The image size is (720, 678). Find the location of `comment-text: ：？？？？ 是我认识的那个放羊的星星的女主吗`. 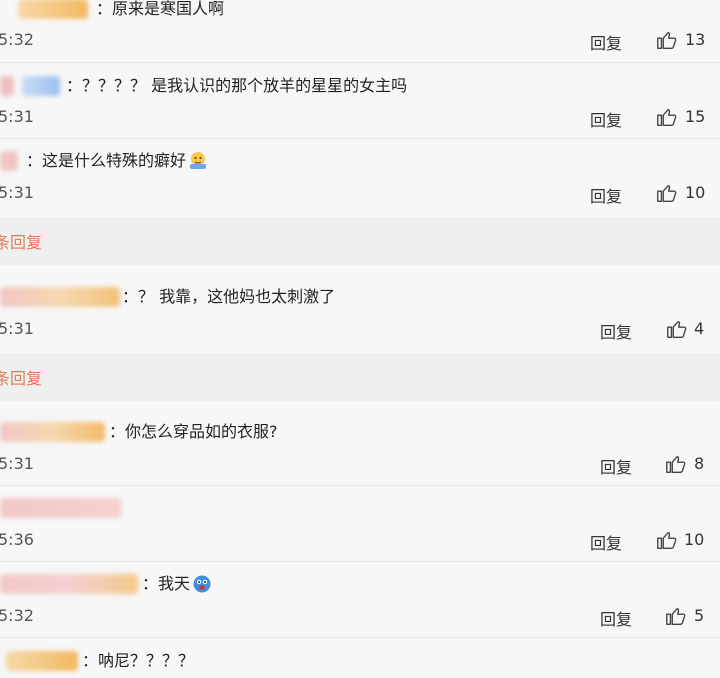

comment-text: ：？？？？ 是我认识的那个放羊的星星的女主吗 is located at coordinates (237, 85).